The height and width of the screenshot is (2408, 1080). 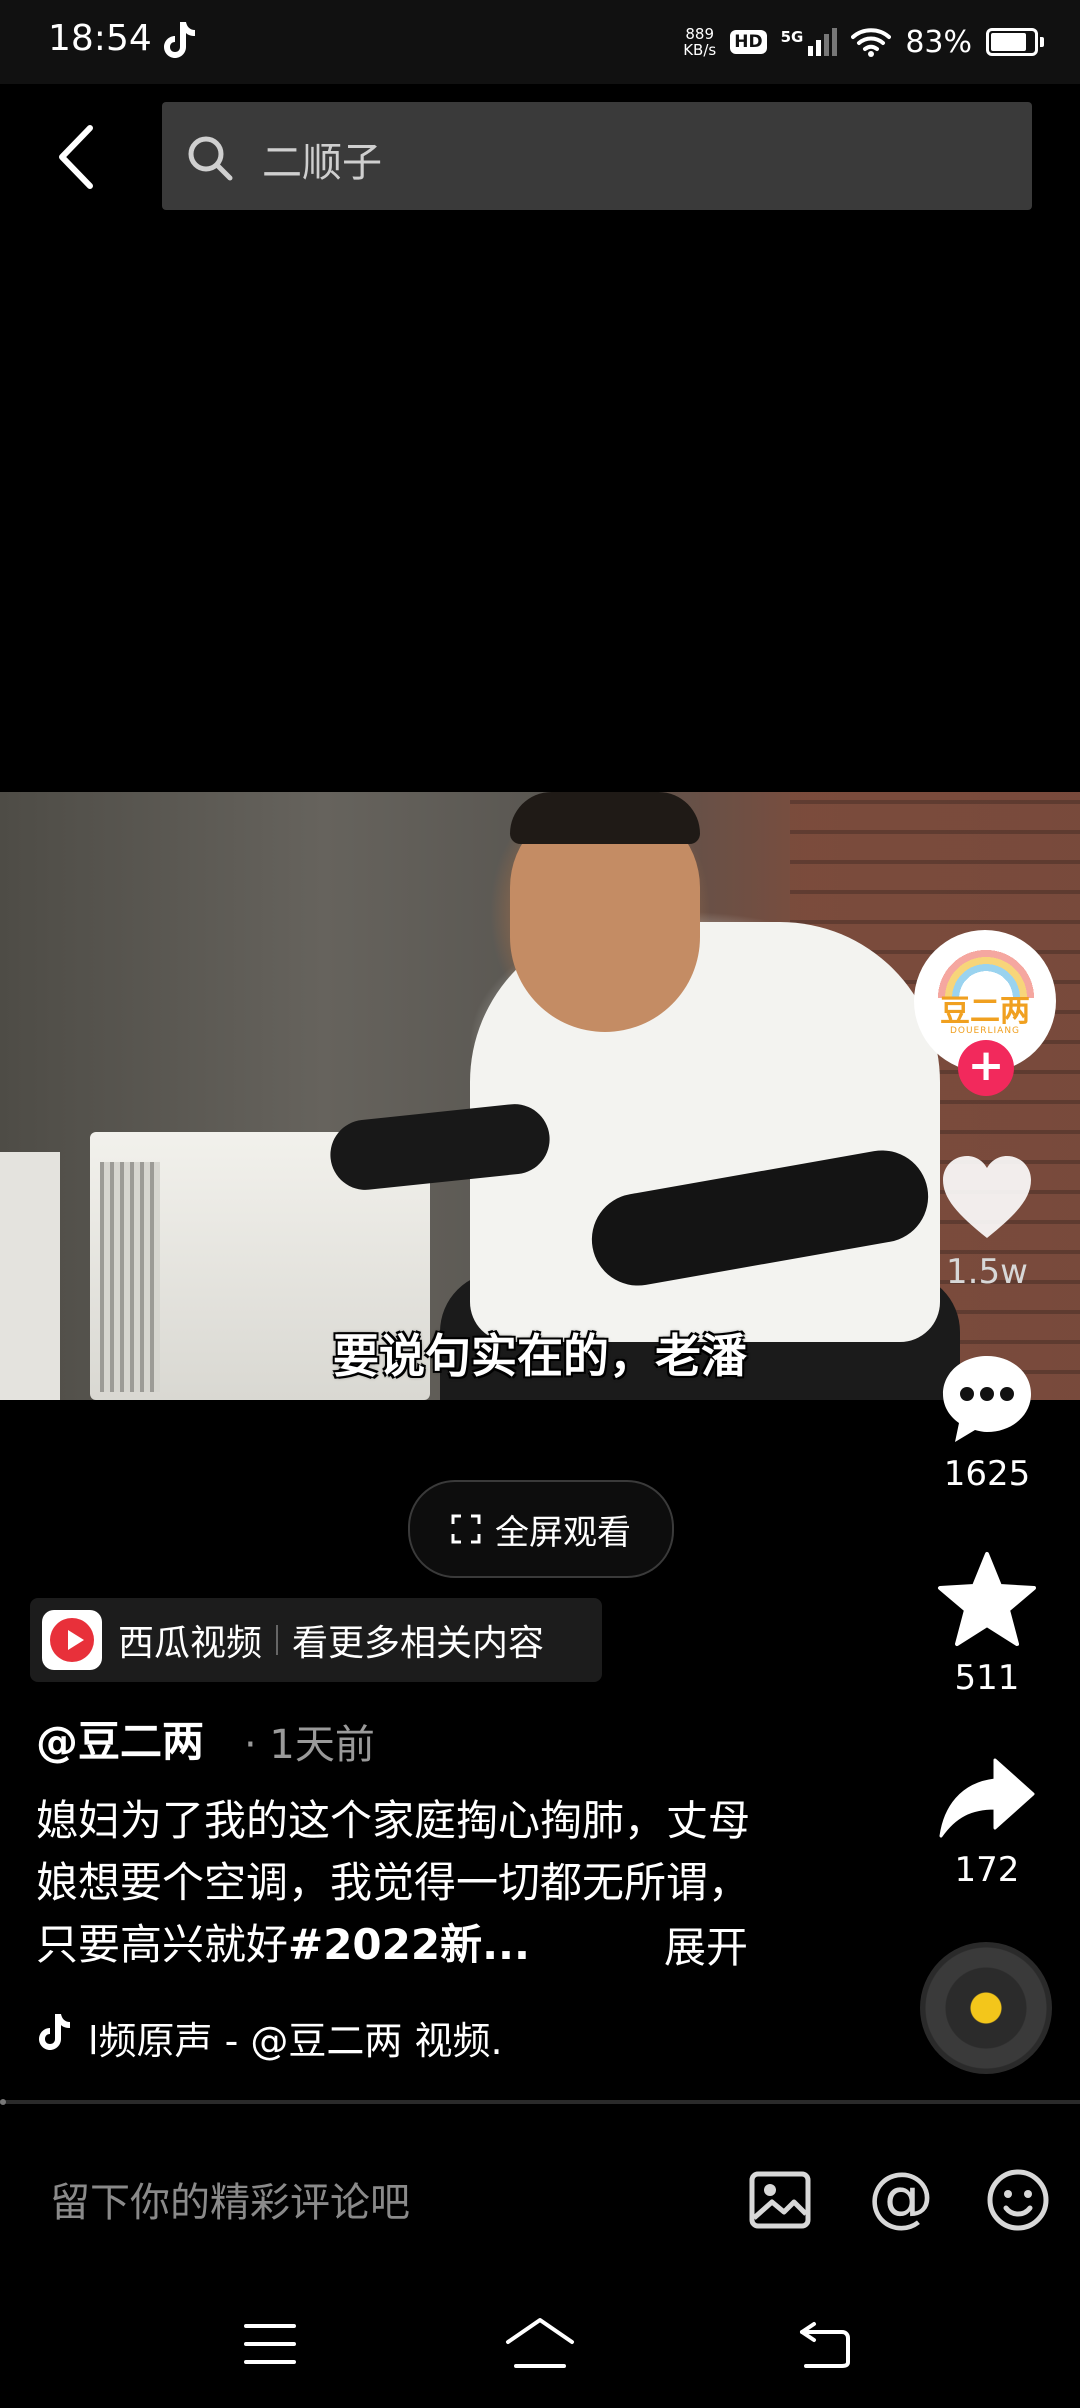 What do you see at coordinates (987, 1870) in the screenshot?
I see `share-count: 172` at bounding box center [987, 1870].